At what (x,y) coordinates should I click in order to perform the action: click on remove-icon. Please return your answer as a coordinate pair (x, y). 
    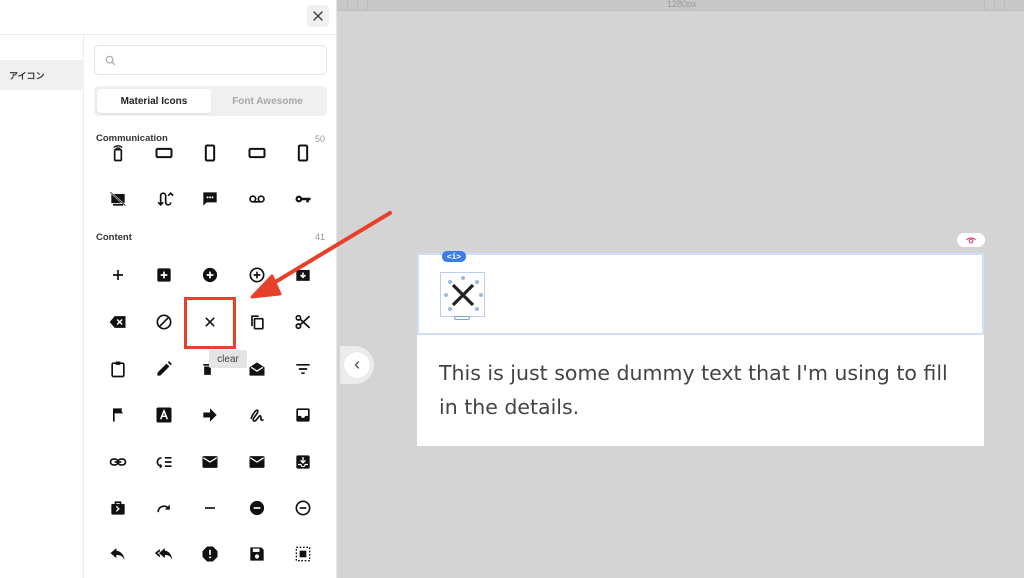
    Looking at the image, I should click on (210, 508).